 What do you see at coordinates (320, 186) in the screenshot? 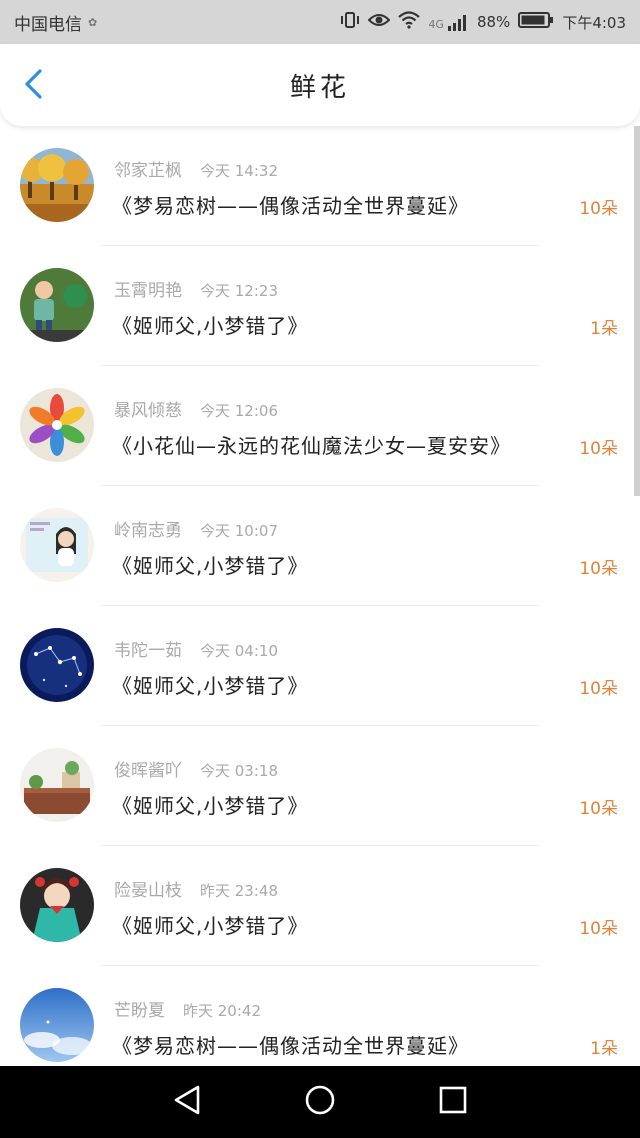
I see `list-item: 邻家芷枫 今天 14:32 《梦易恋树——偶像活动全世界蔓延》 10朵` at bounding box center [320, 186].